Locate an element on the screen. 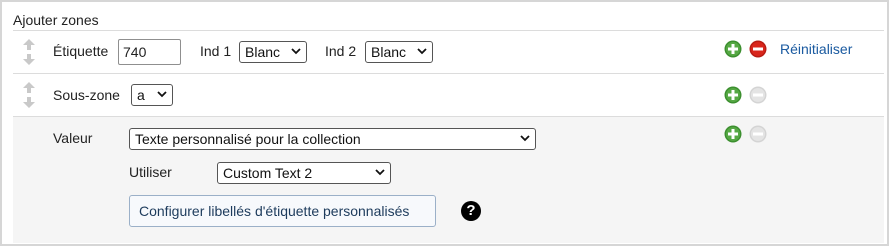 The height and width of the screenshot is (246, 889). use-select-text: Custom Text 2 is located at coordinates (268, 173).